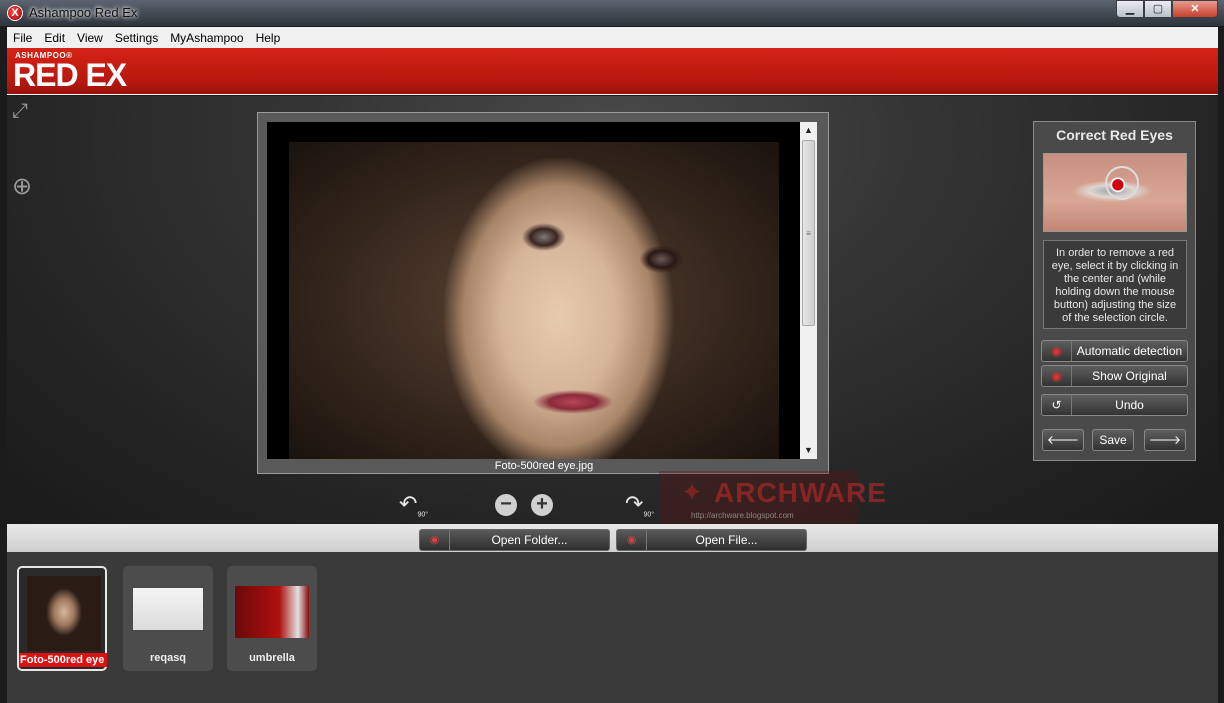  I want to click on menu-settings: Settings, so click(136, 38).